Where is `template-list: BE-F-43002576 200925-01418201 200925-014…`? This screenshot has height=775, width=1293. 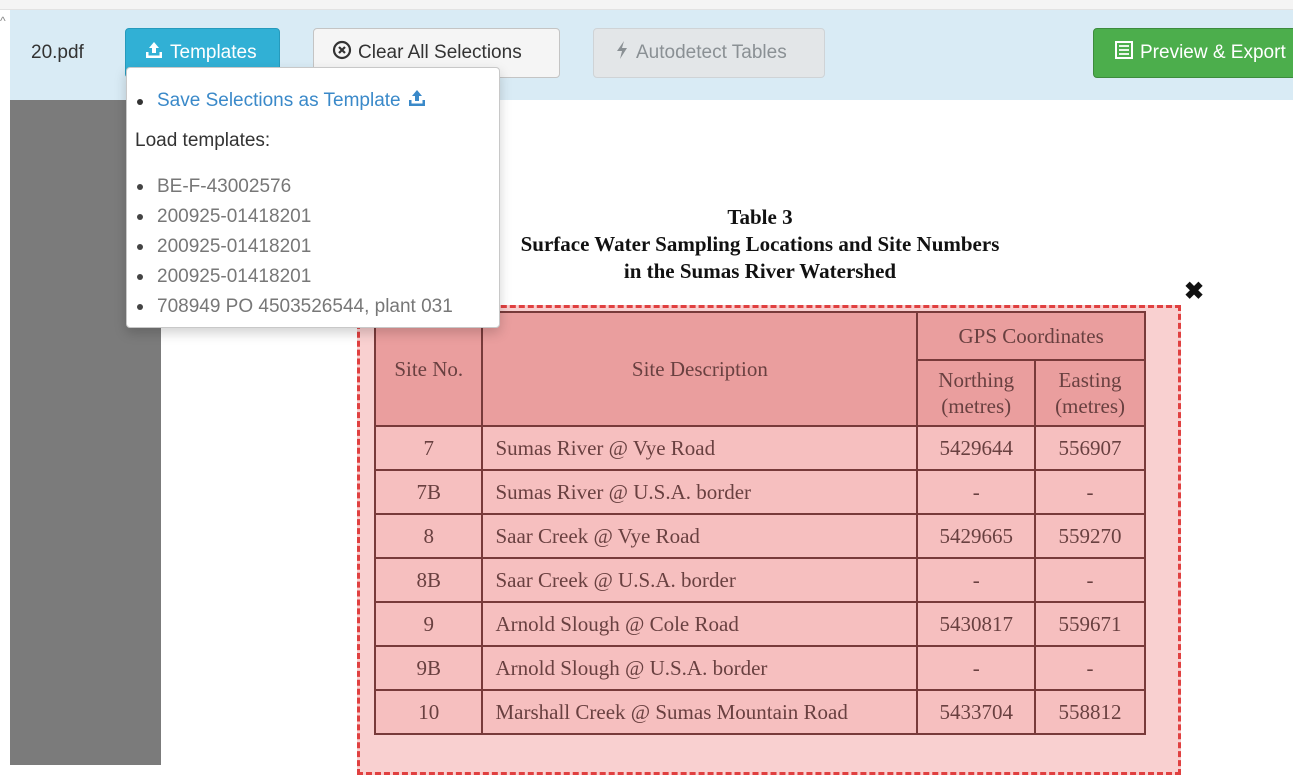 template-list: BE-F-43002576 200925-01418201 200925-014… is located at coordinates (295, 250).